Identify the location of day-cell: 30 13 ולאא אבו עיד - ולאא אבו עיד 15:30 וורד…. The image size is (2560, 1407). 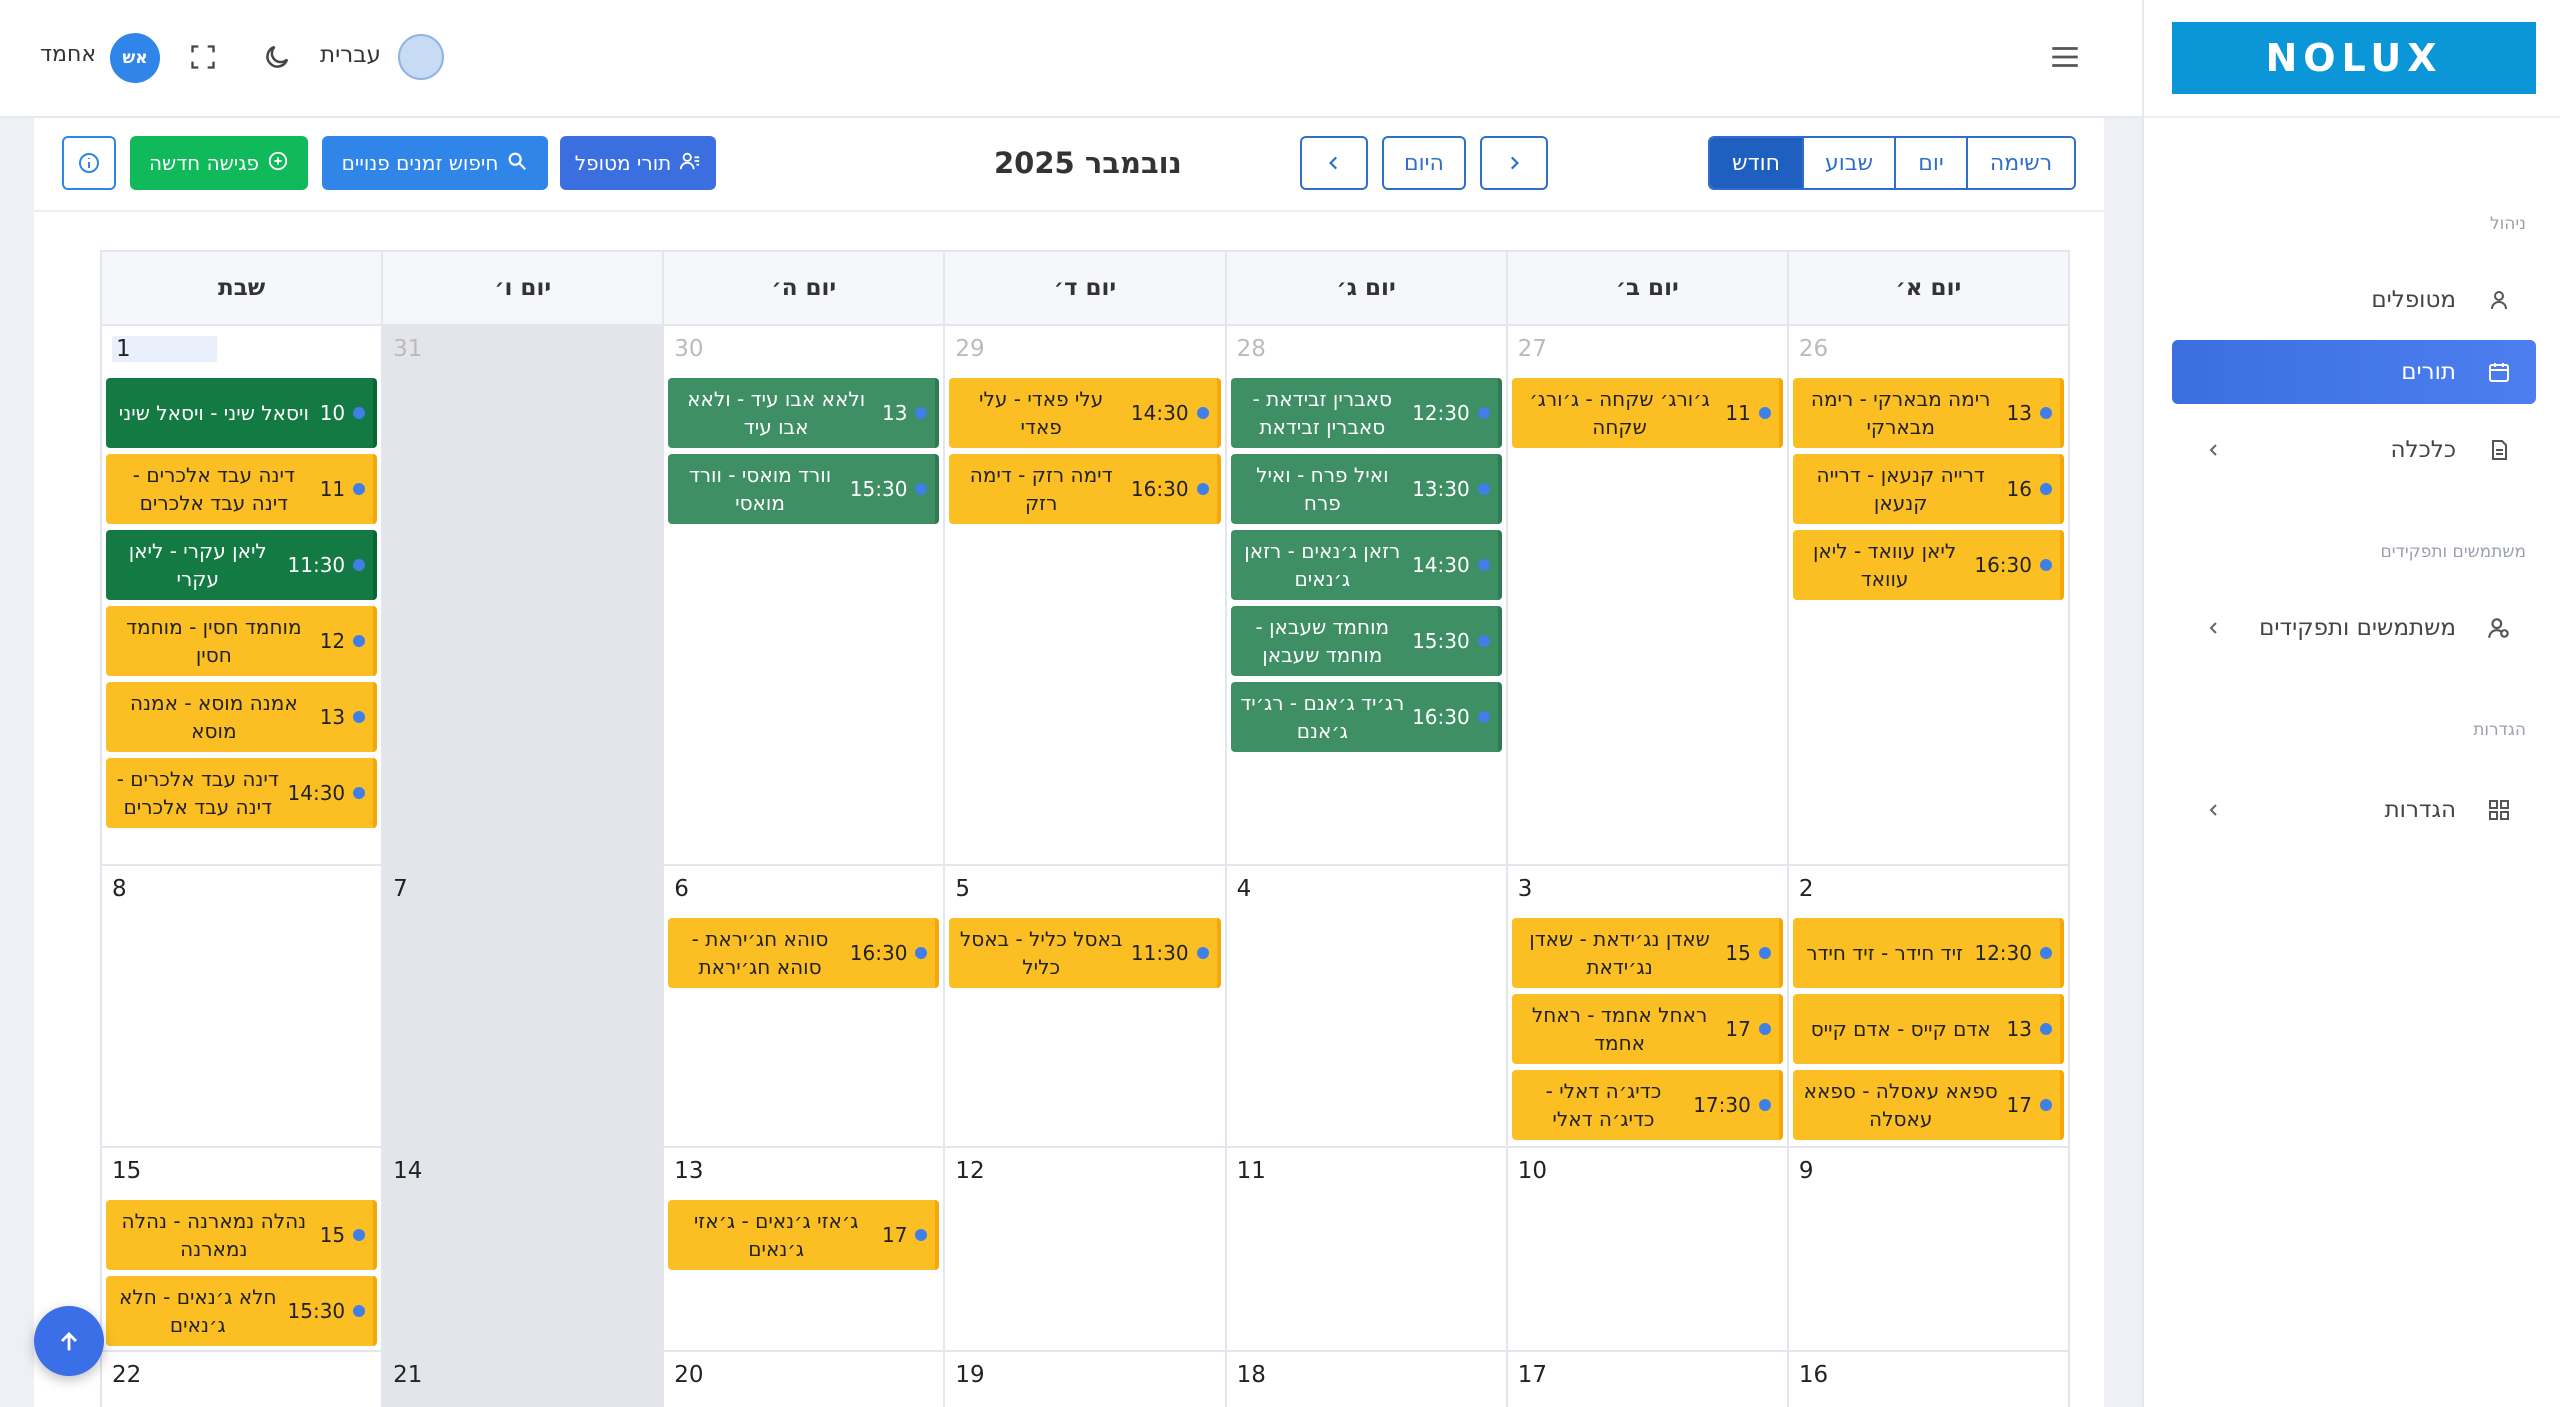
(802, 595).